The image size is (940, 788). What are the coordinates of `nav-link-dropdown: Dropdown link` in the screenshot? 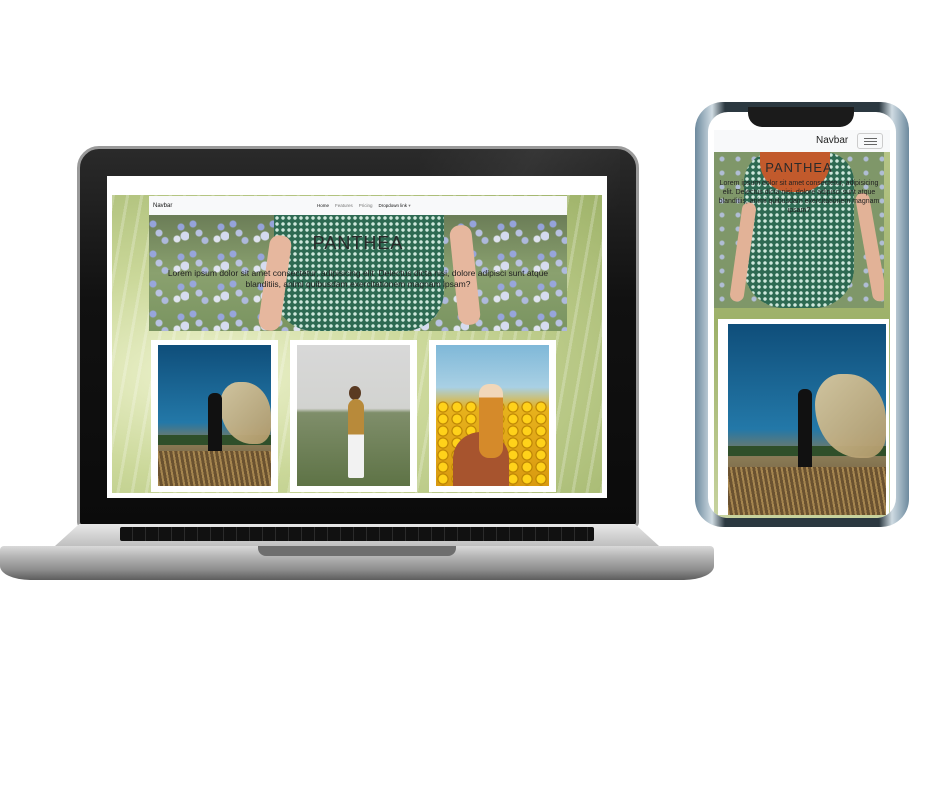 It's located at (393, 205).